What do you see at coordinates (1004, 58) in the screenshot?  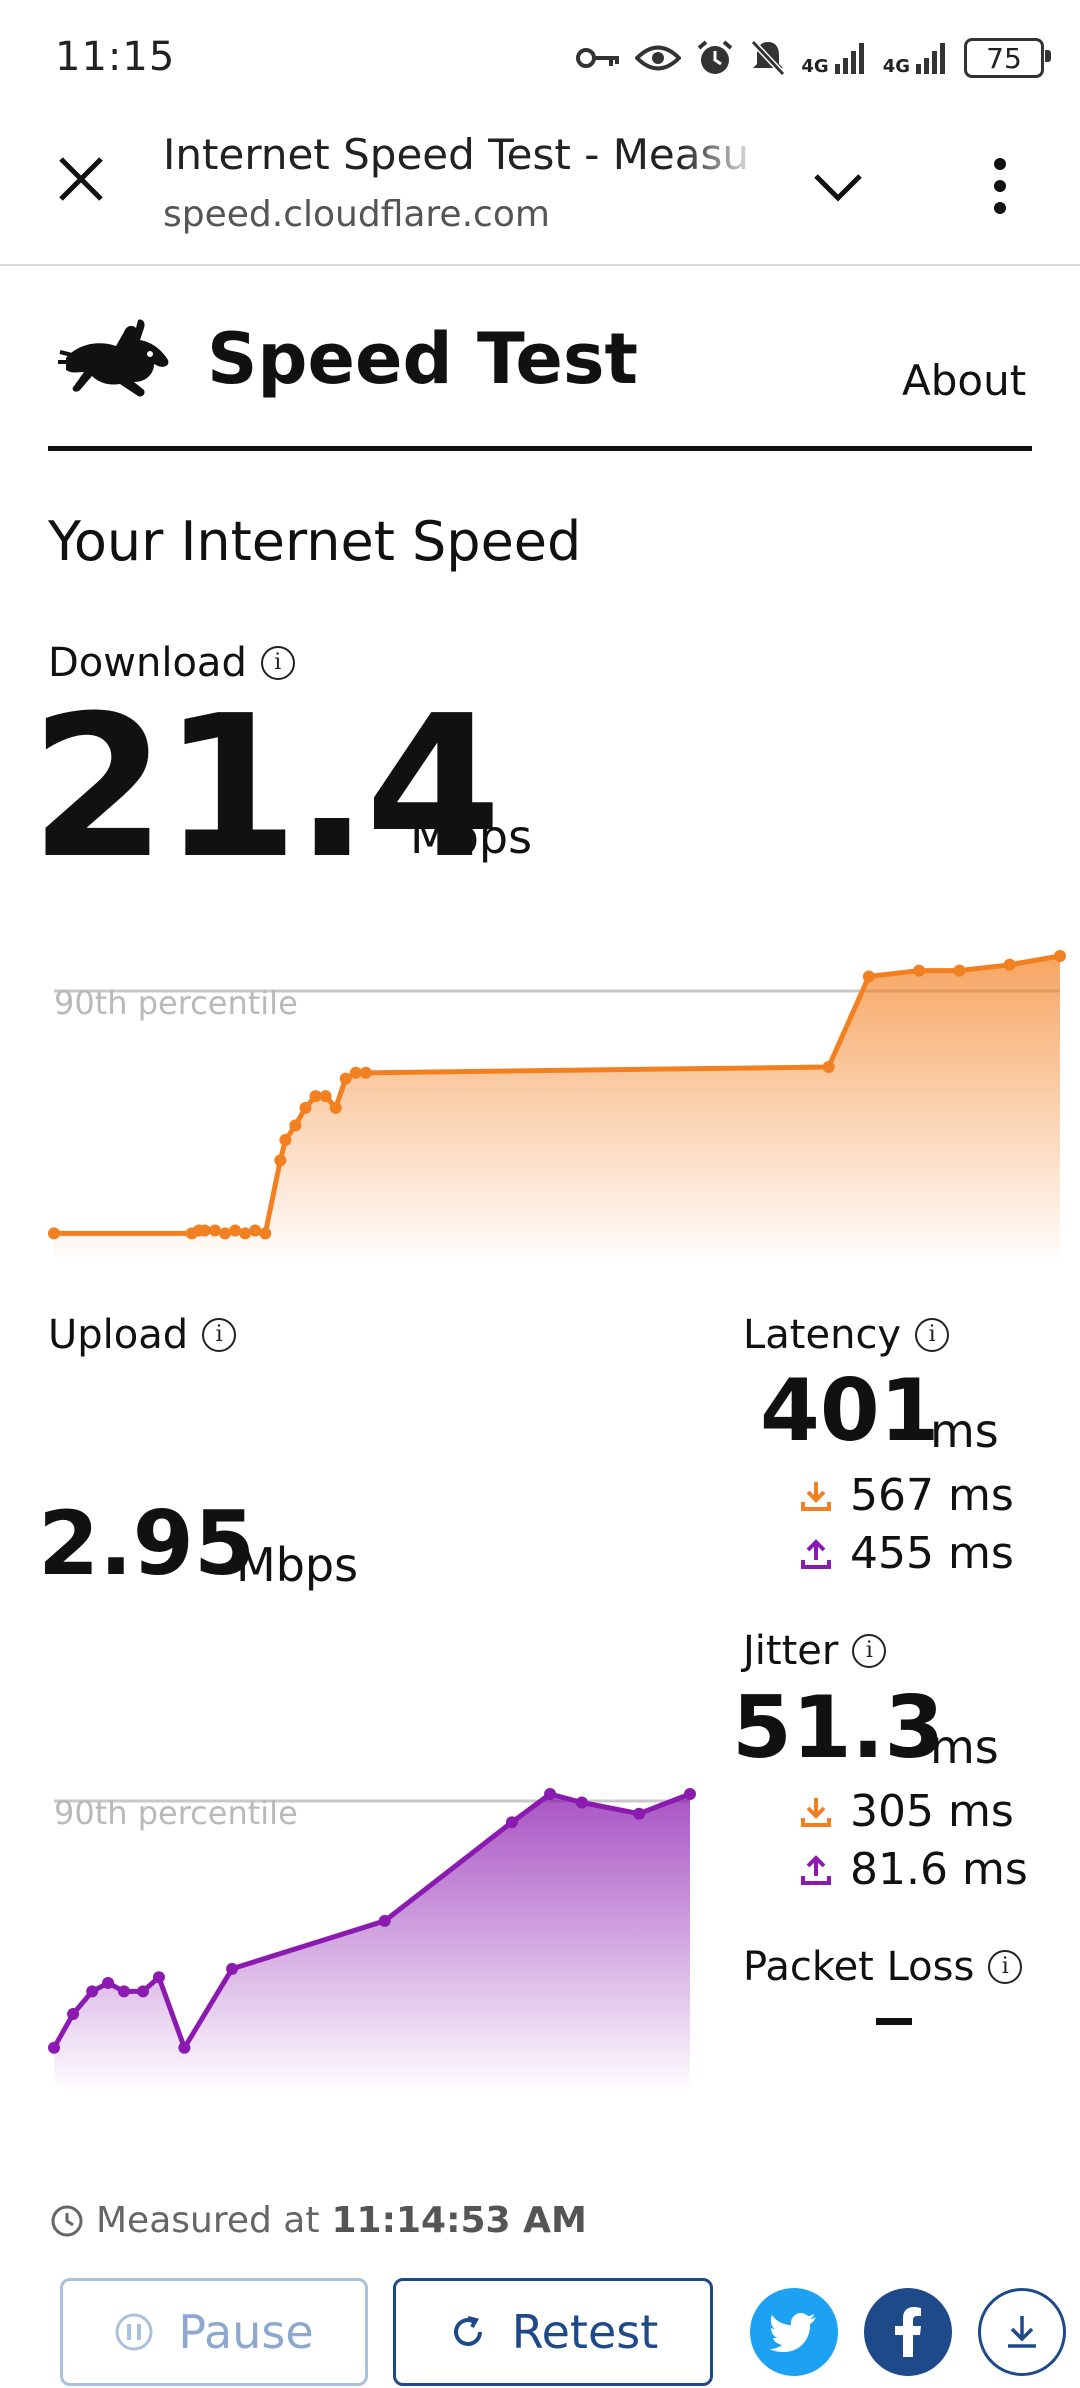 I see `battery-level: 75` at bounding box center [1004, 58].